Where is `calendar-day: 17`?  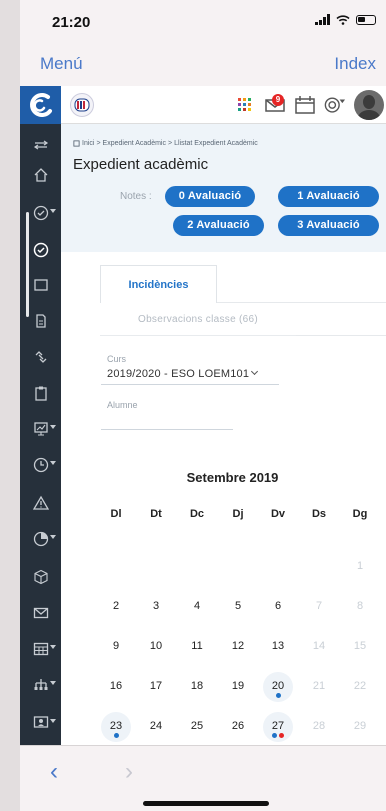 calendar-day: 17 is located at coordinates (156, 690).